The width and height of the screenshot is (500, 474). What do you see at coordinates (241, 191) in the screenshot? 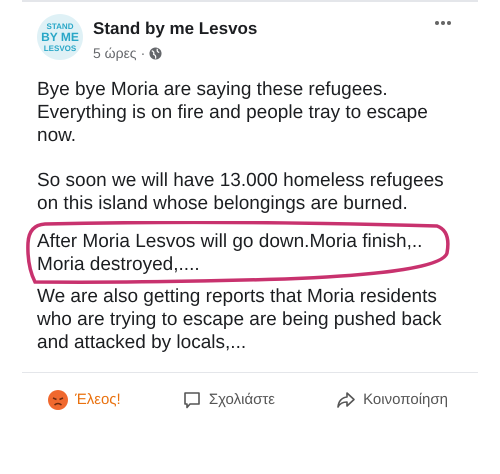
I see `post-paragraph: So soon we will have 13.000 homeless refugees on this island whose belongings are burned.` at bounding box center [241, 191].